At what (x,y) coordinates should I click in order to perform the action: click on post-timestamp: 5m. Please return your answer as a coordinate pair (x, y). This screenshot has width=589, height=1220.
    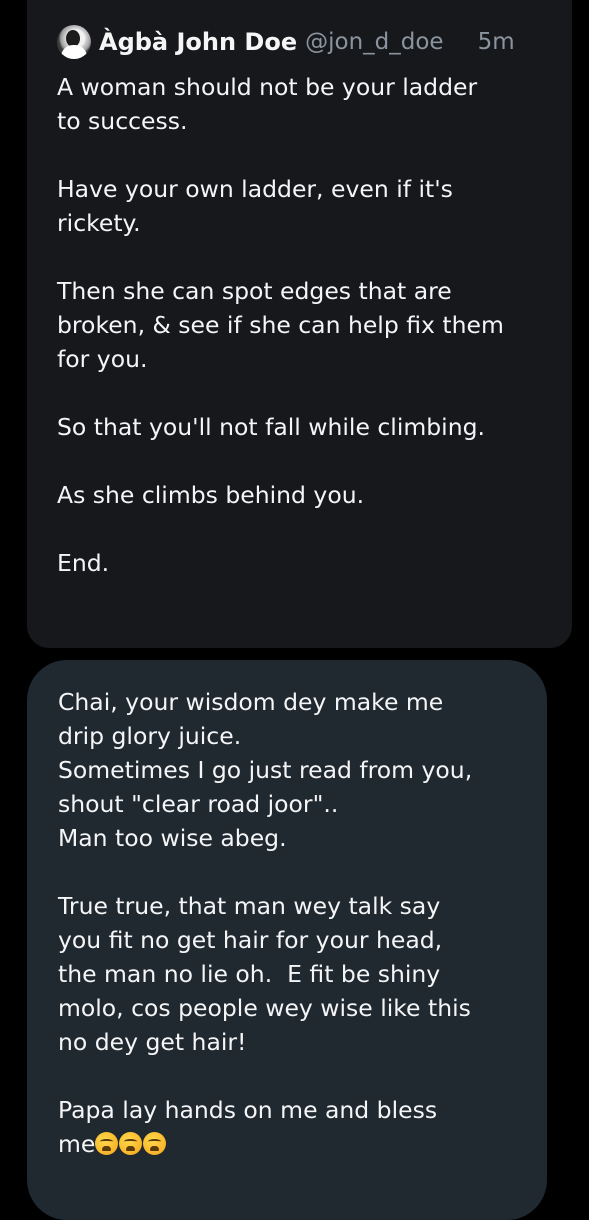
    Looking at the image, I should click on (496, 42).